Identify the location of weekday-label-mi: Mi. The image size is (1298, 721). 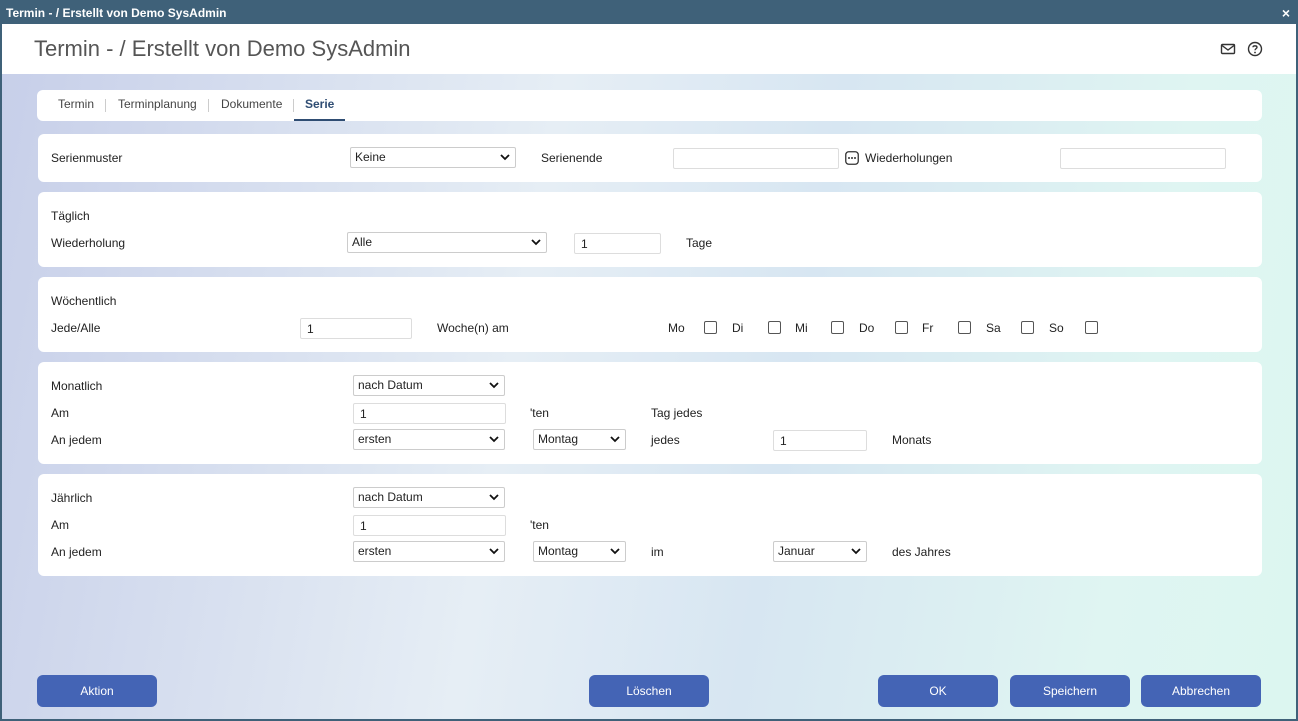
(801, 328).